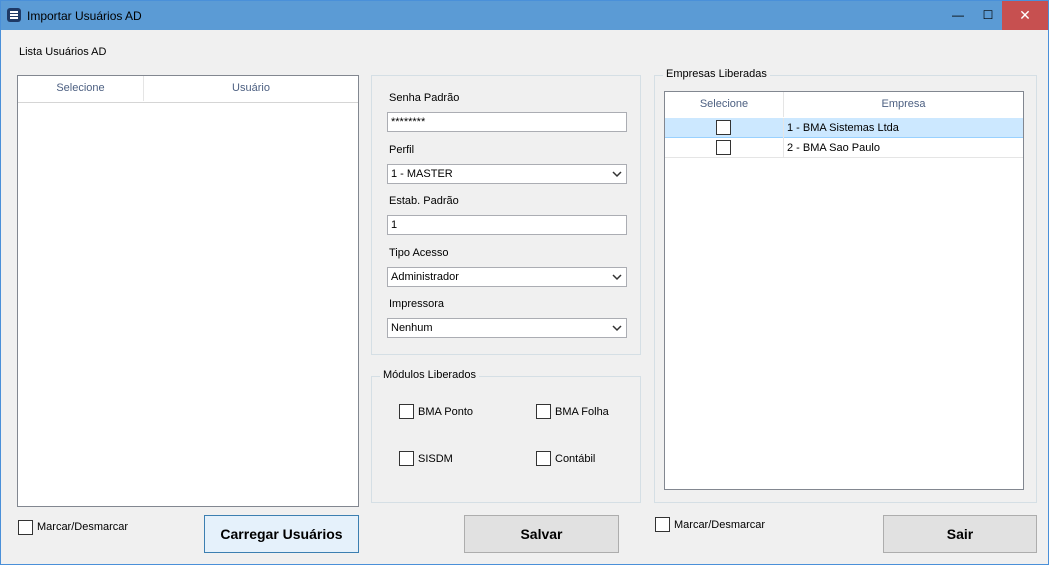 The width and height of the screenshot is (1049, 565). What do you see at coordinates (541, 534) in the screenshot?
I see `save-button: Salvar` at bounding box center [541, 534].